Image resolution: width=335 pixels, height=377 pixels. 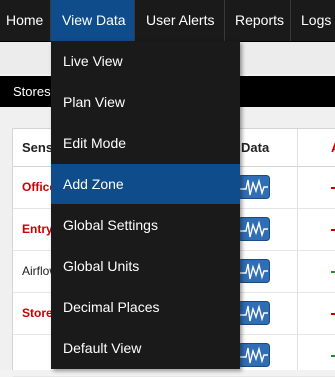 What do you see at coordinates (145, 61) in the screenshot?
I see `menu-item-live-view: Live View` at bounding box center [145, 61].